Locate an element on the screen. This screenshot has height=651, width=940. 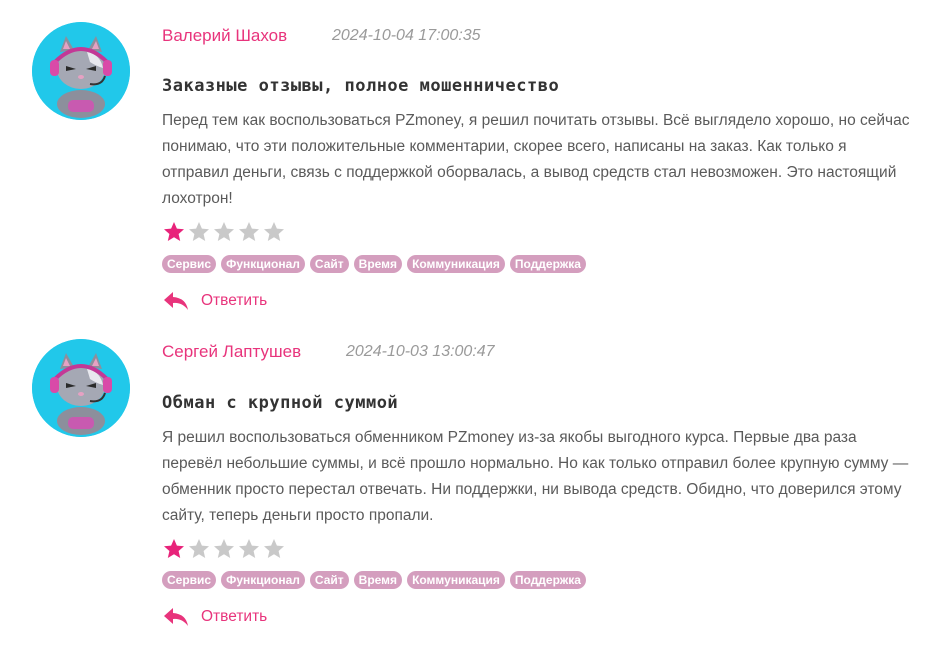
review-author: Валерий Шахов is located at coordinates (224, 36).